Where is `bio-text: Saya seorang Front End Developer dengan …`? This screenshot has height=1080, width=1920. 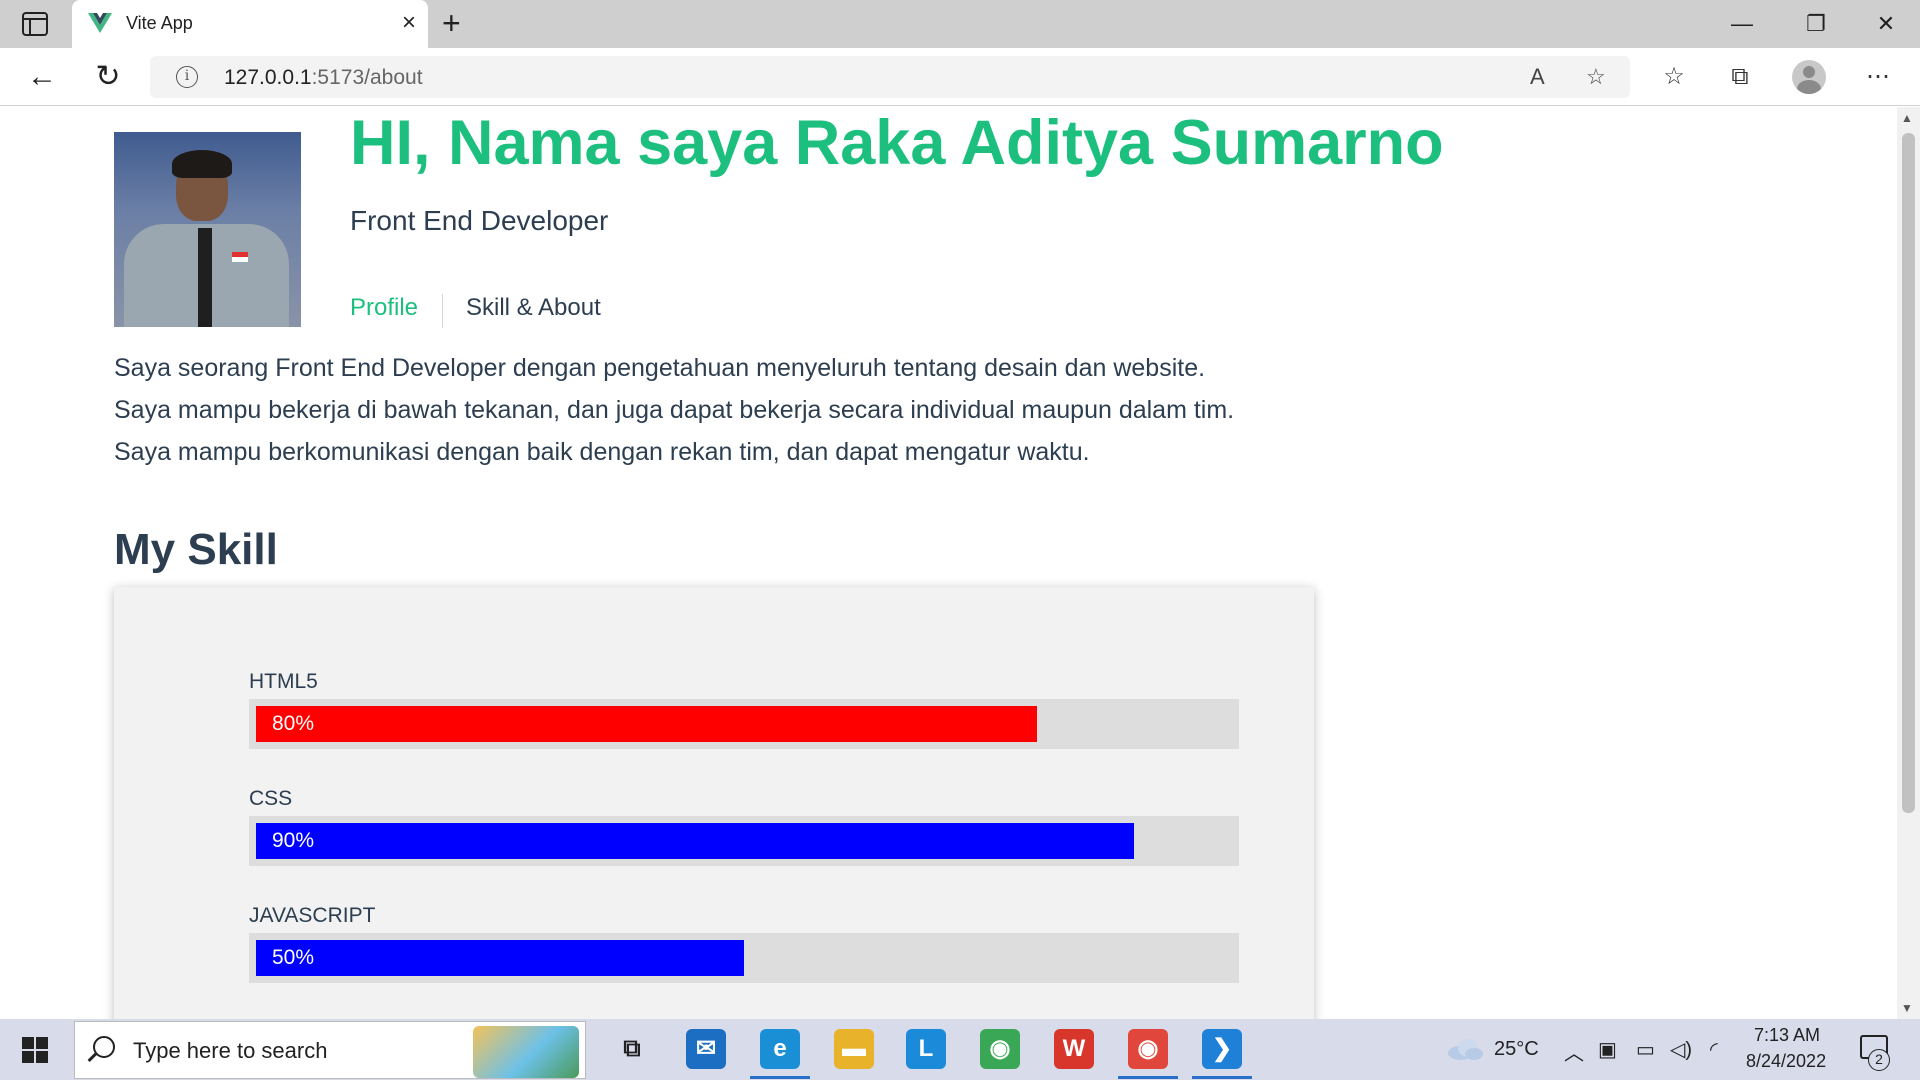
bio-text: Saya seorang Front End Developer dengan … is located at coordinates (674, 410).